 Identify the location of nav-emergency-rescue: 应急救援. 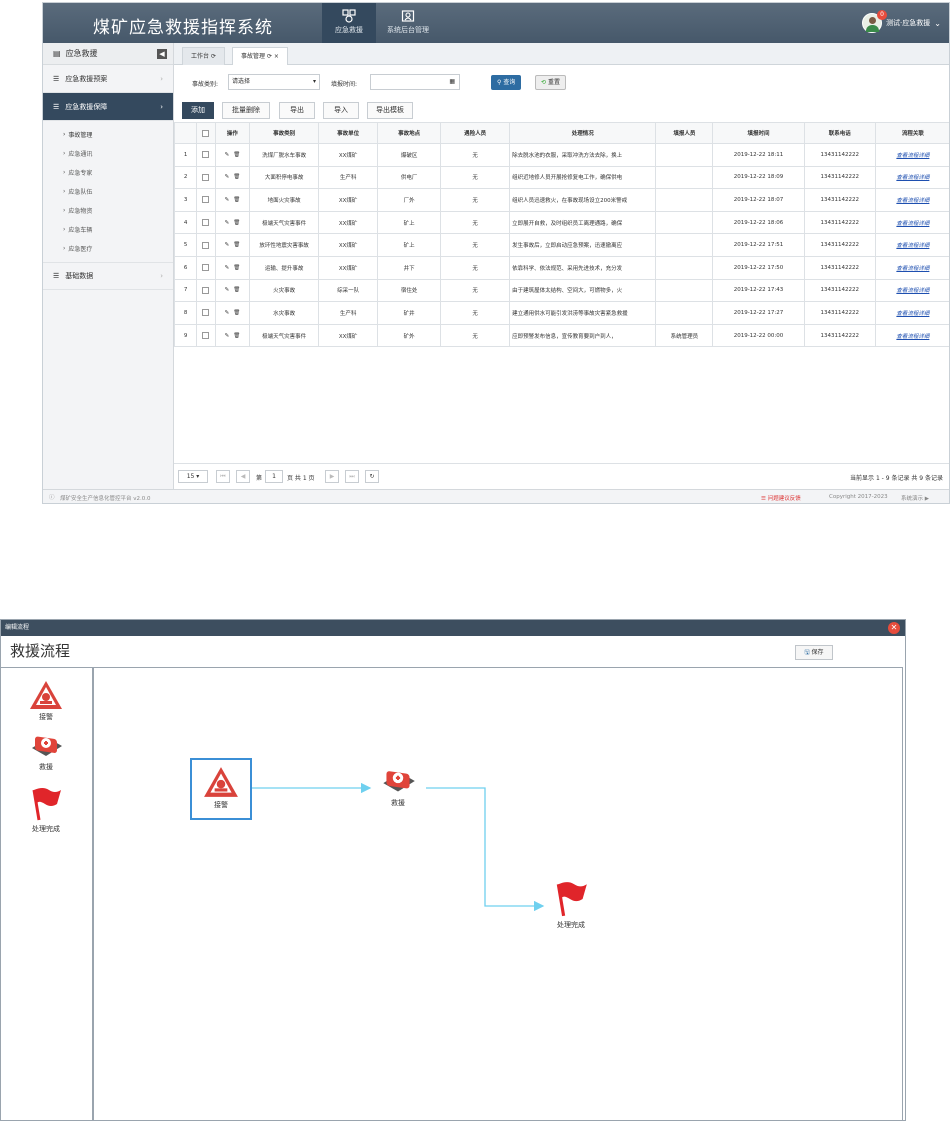
(349, 23).